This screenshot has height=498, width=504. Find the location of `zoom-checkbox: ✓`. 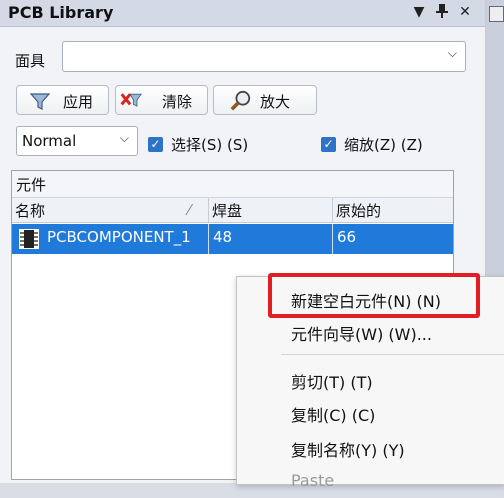

zoom-checkbox: ✓ is located at coordinates (328, 144).